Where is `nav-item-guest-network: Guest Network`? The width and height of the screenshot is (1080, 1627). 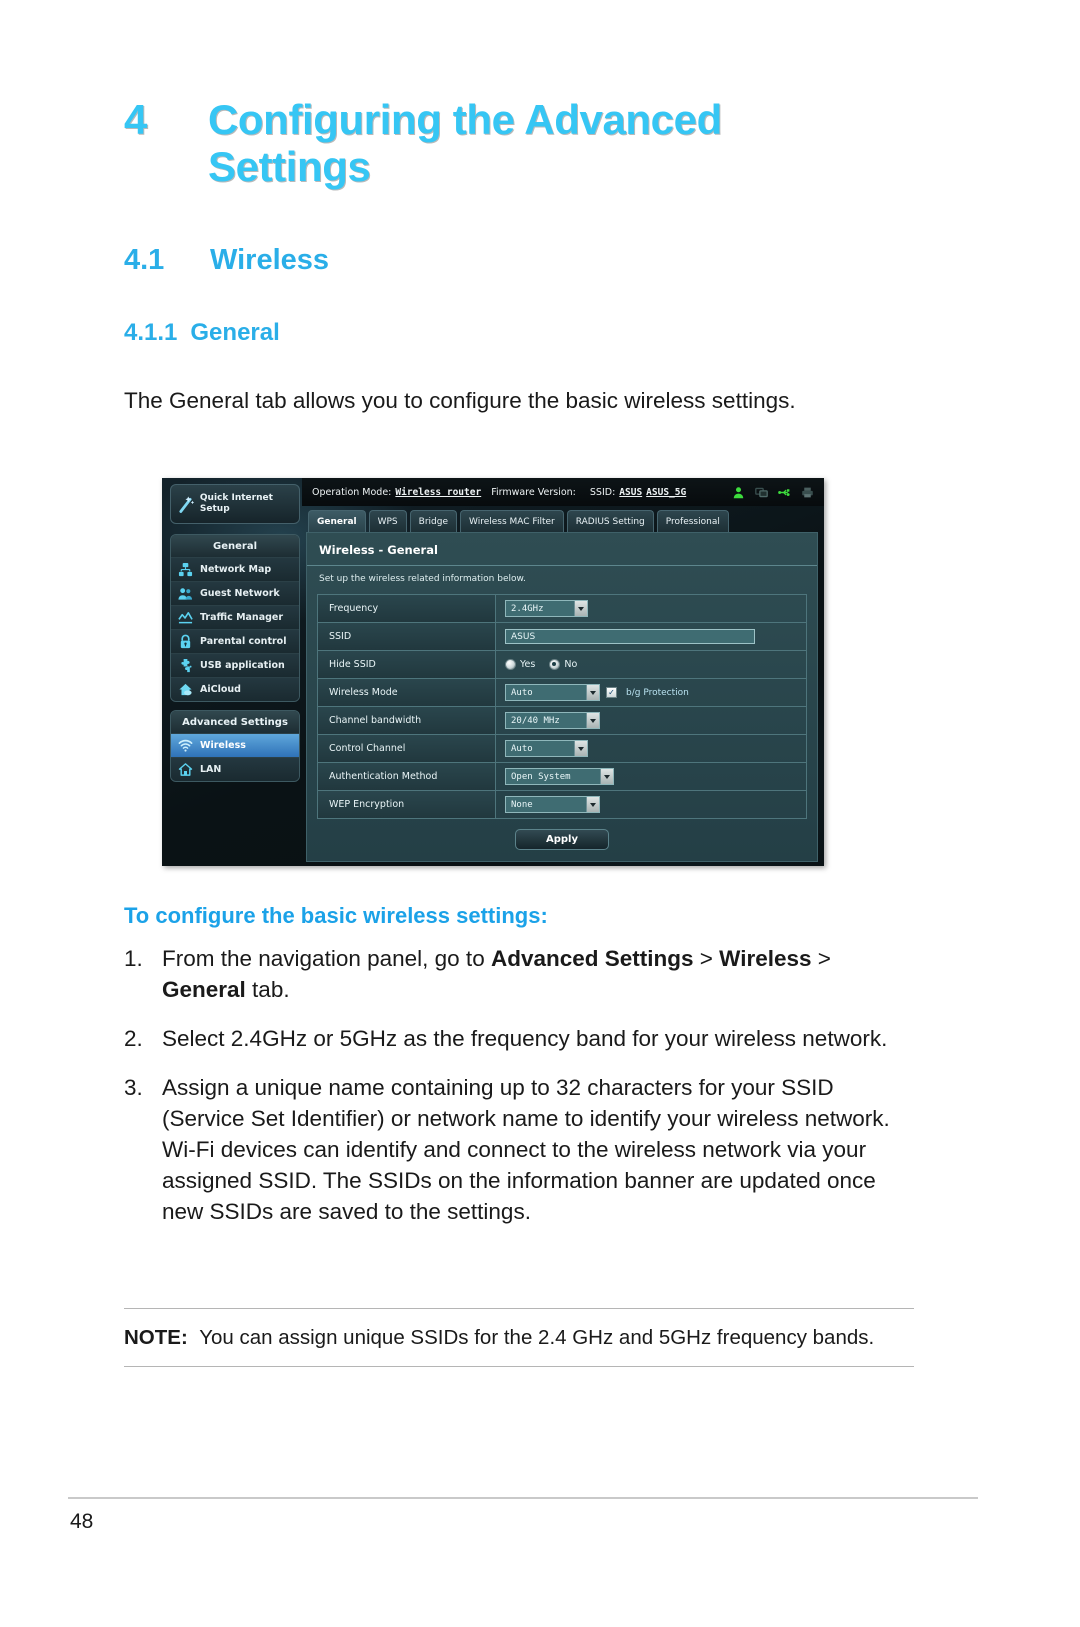
nav-item-guest-network: Guest Network is located at coordinates (235, 593).